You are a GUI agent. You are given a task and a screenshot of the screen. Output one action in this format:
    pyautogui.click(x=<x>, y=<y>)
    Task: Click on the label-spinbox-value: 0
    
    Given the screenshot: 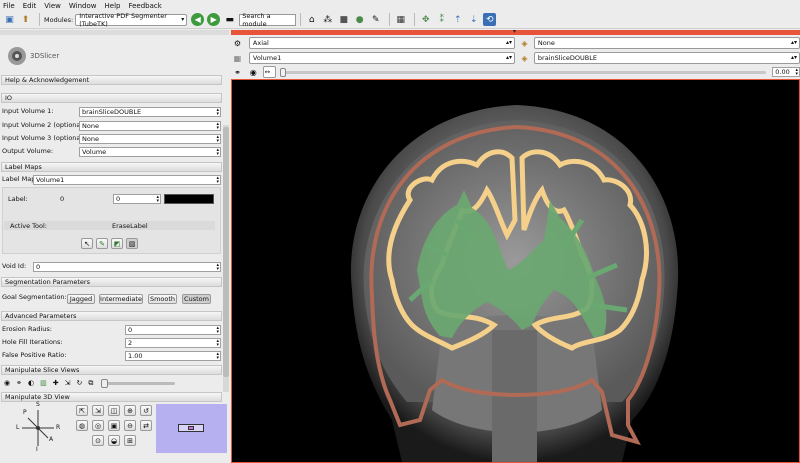 What is the action you would take?
    pyautogui.click(x=118, y=199)
    